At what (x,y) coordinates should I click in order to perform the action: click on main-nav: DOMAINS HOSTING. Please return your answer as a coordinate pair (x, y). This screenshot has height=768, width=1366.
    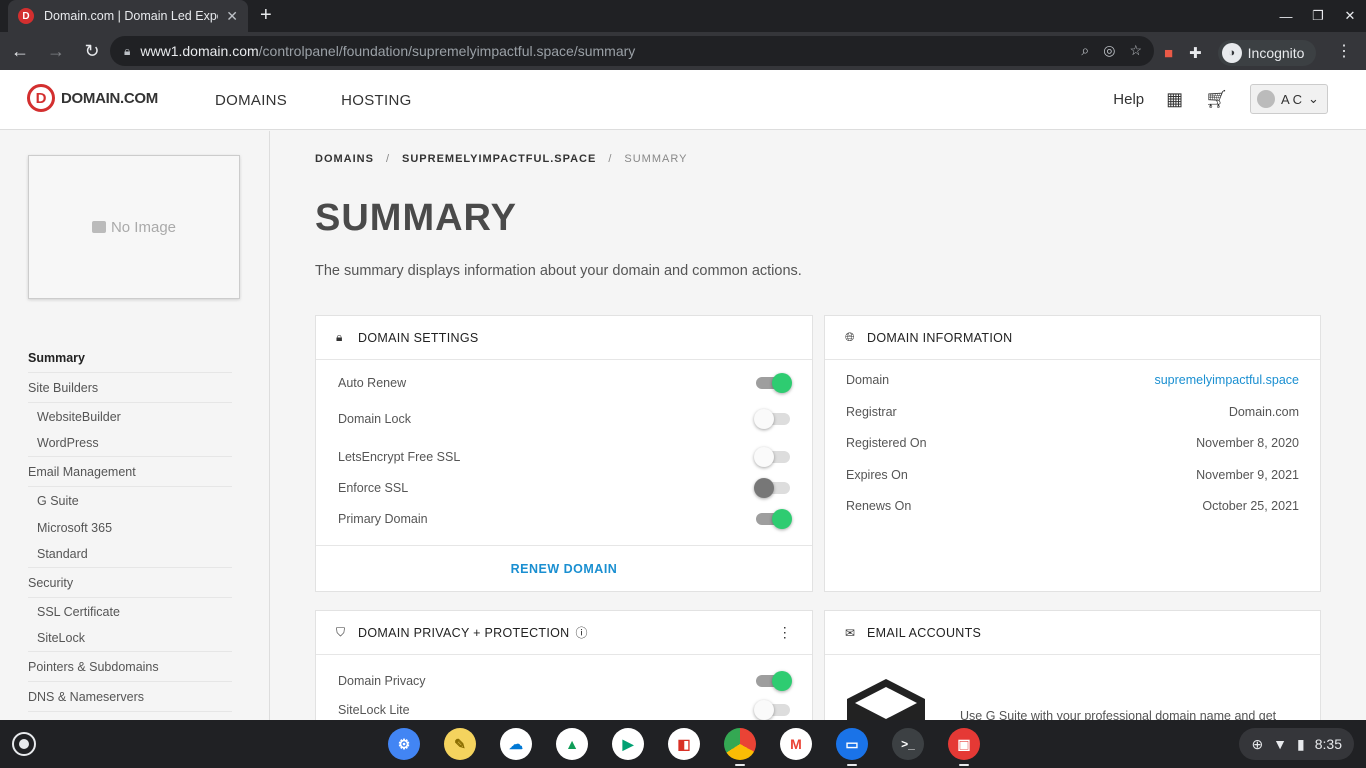
    Looking at the image, I should click on (313, 100).